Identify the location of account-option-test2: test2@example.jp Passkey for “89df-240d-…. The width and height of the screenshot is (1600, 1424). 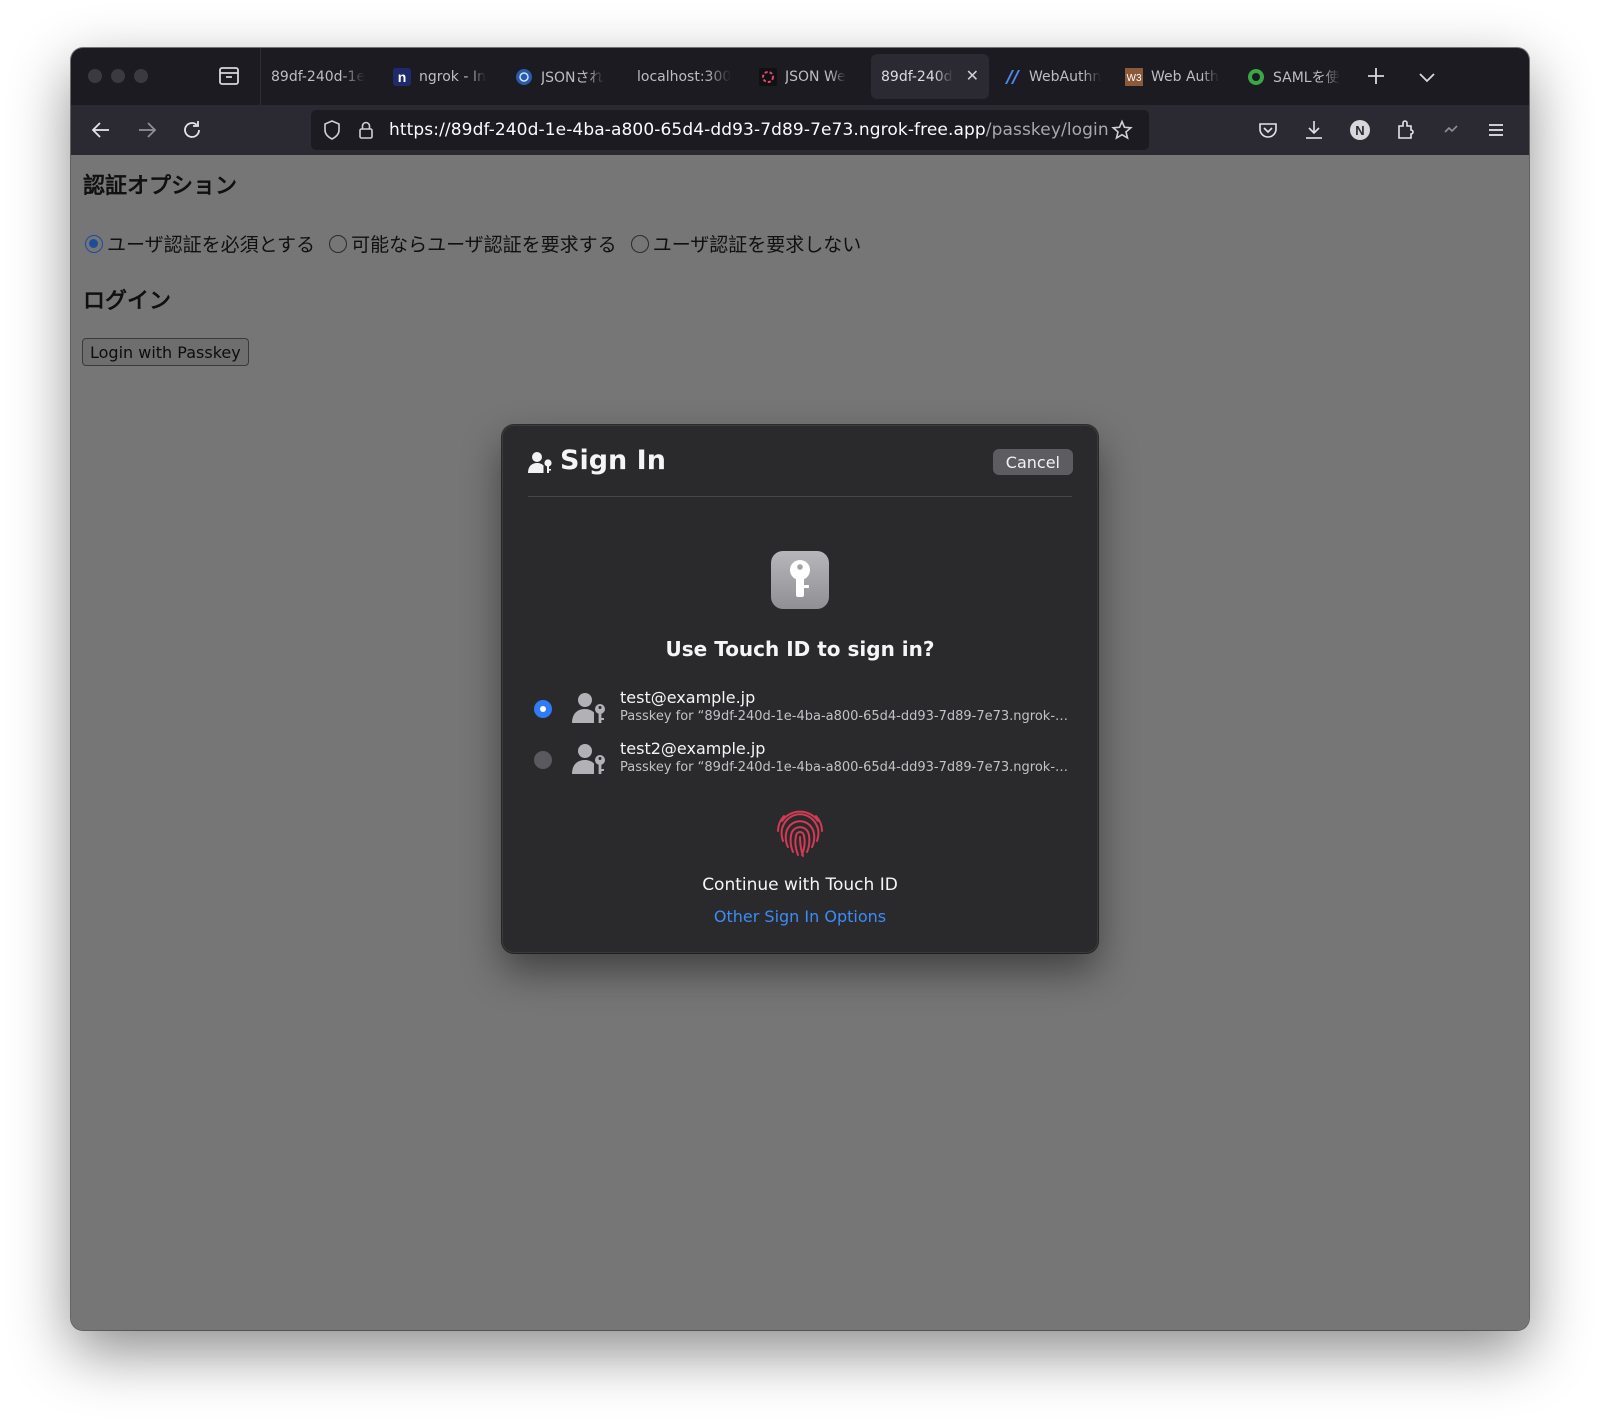
(804, 759).